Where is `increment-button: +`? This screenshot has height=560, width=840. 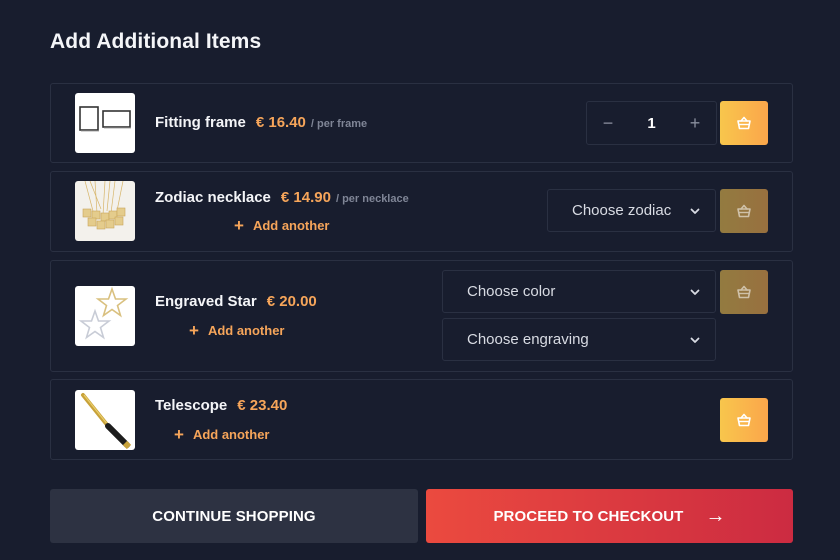
increment-button: + is located at coordinates (695, 123).